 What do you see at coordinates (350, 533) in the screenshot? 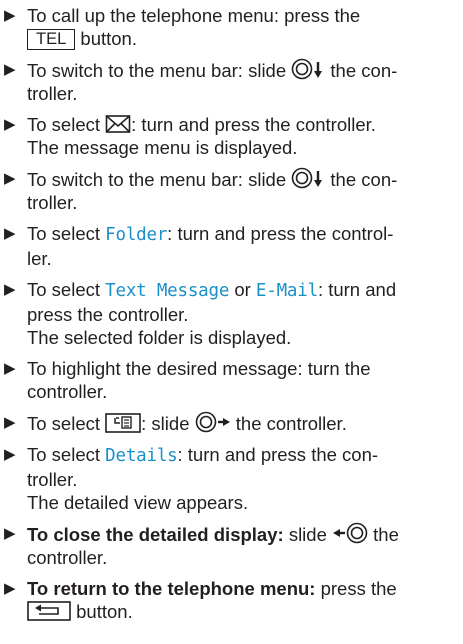
I see `controller-slide-left-icon` at bounding box center [350, 533].